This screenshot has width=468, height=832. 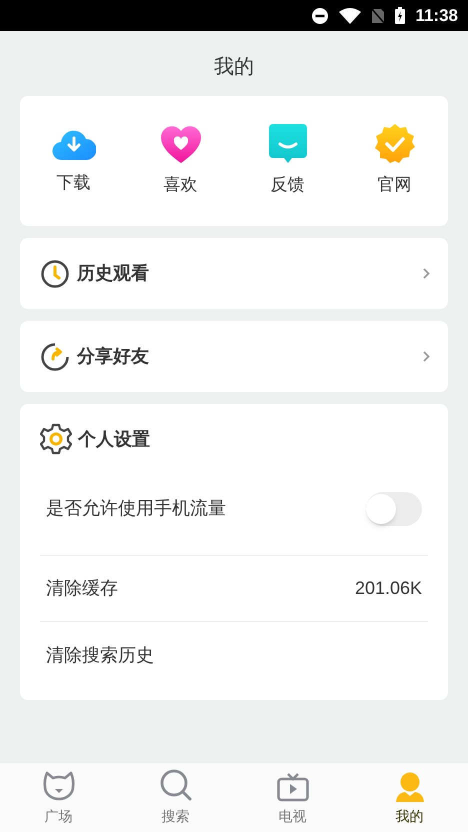 I want to click on settings-title: 个人设置, so click(x=114, y=439).